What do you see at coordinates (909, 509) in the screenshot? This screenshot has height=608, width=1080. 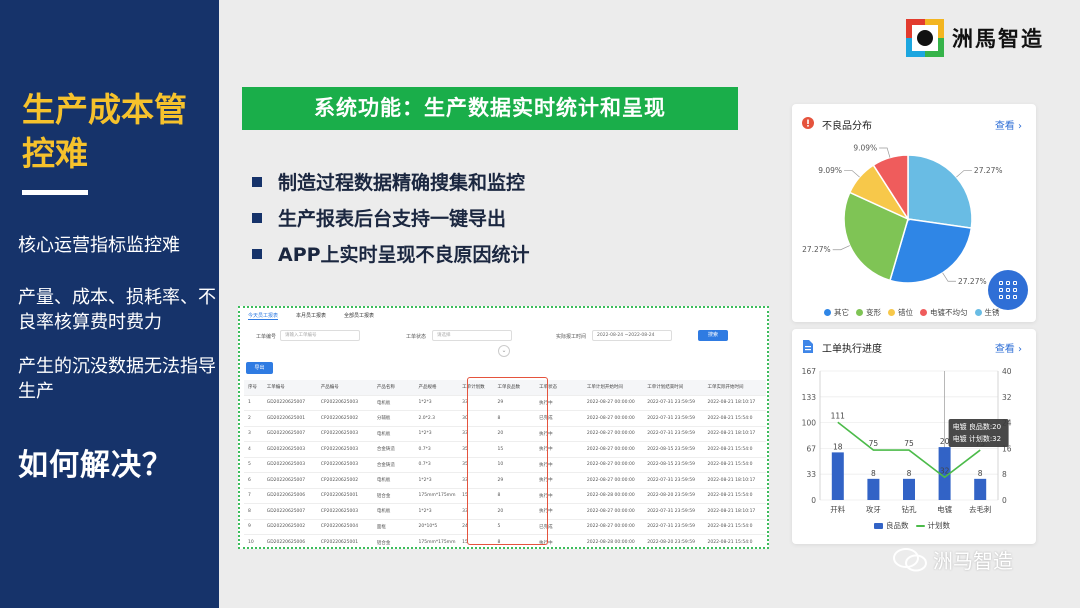 I see `x-tick-label: 钻孔` at bounding box center [909, 509].